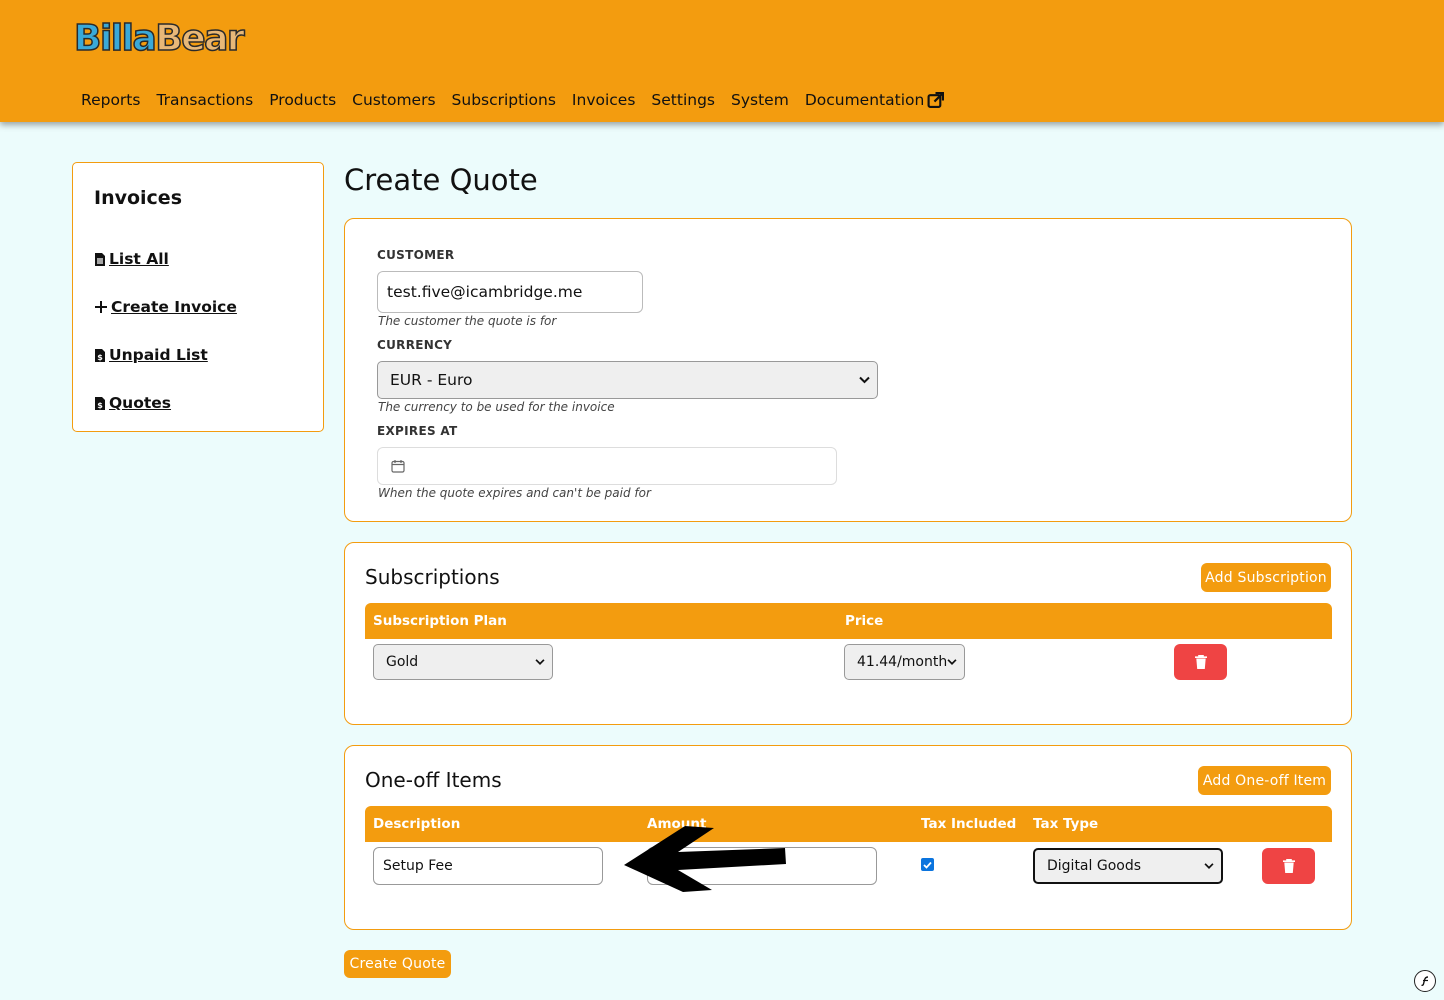 Image resolution: width=1444 pixels, height=1000 pixels. Describe the element at coordinates (936, 99) in the screenshot. I see `external-link-icon` at that location.